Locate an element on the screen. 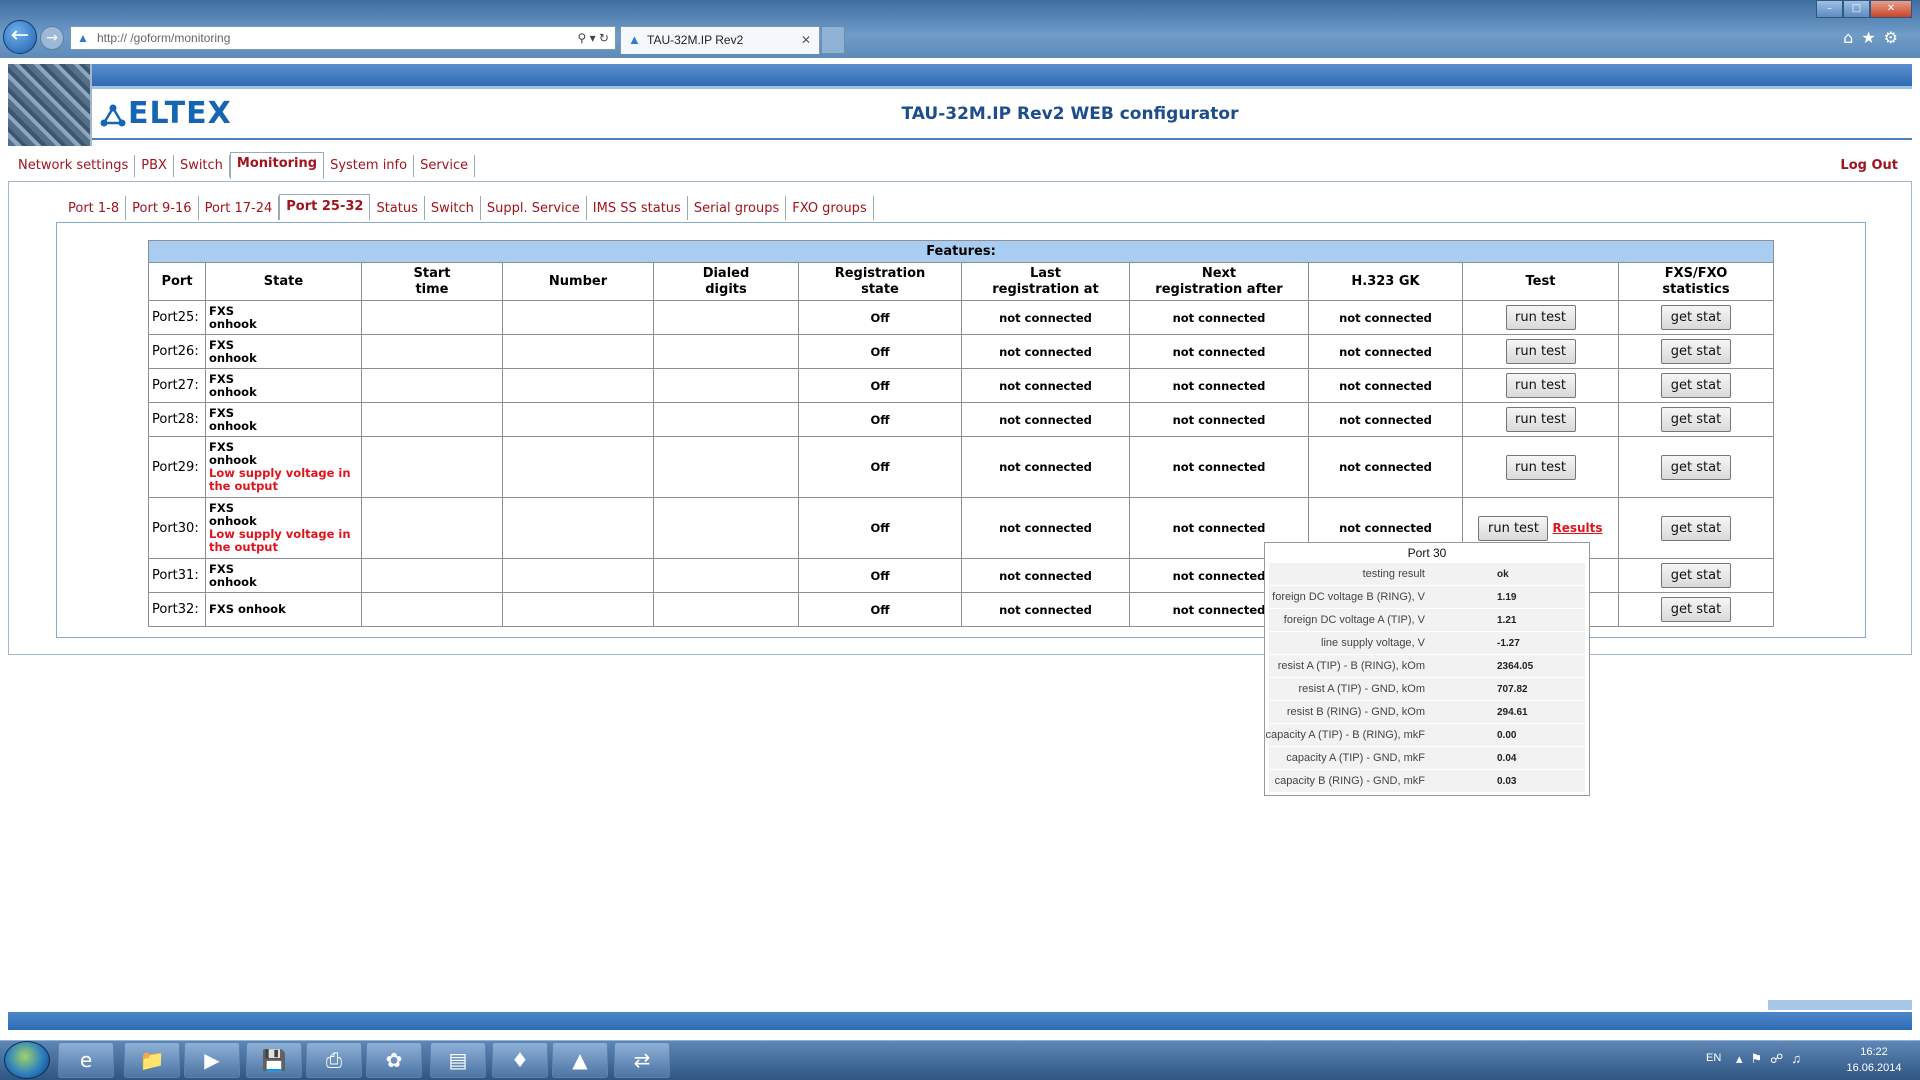  logout-link: Log Out is located at coordinates (1869, 165).